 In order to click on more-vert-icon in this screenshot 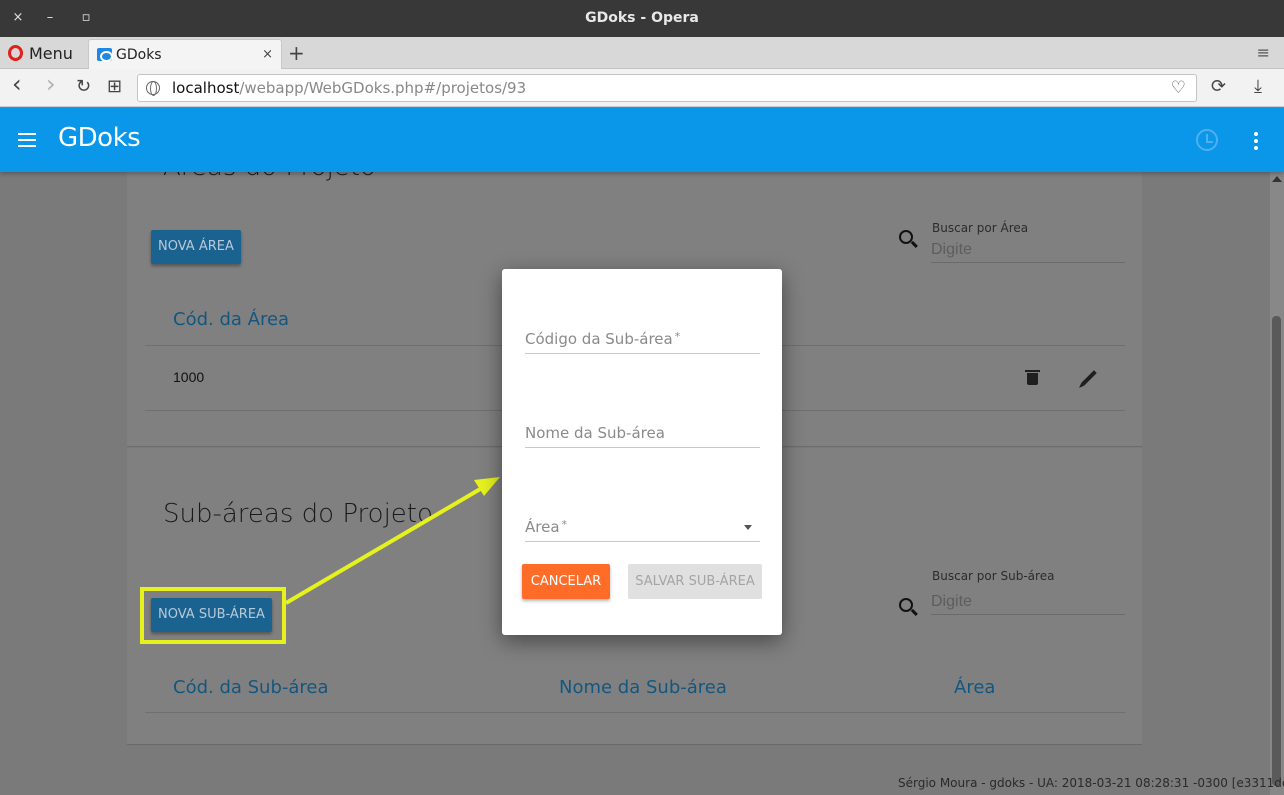, I will do `click(1257, 142)`.